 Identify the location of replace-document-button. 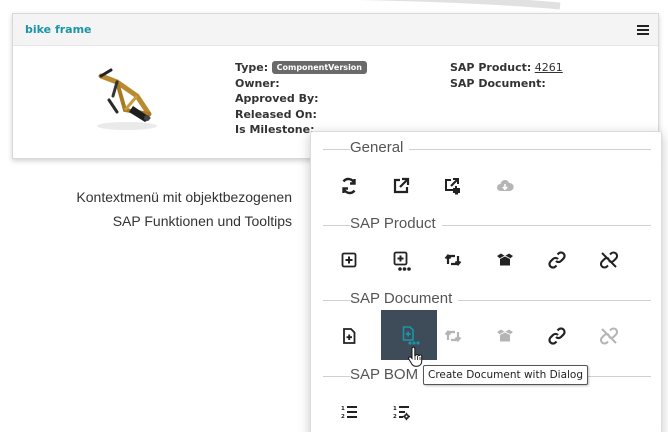
(453, 336).